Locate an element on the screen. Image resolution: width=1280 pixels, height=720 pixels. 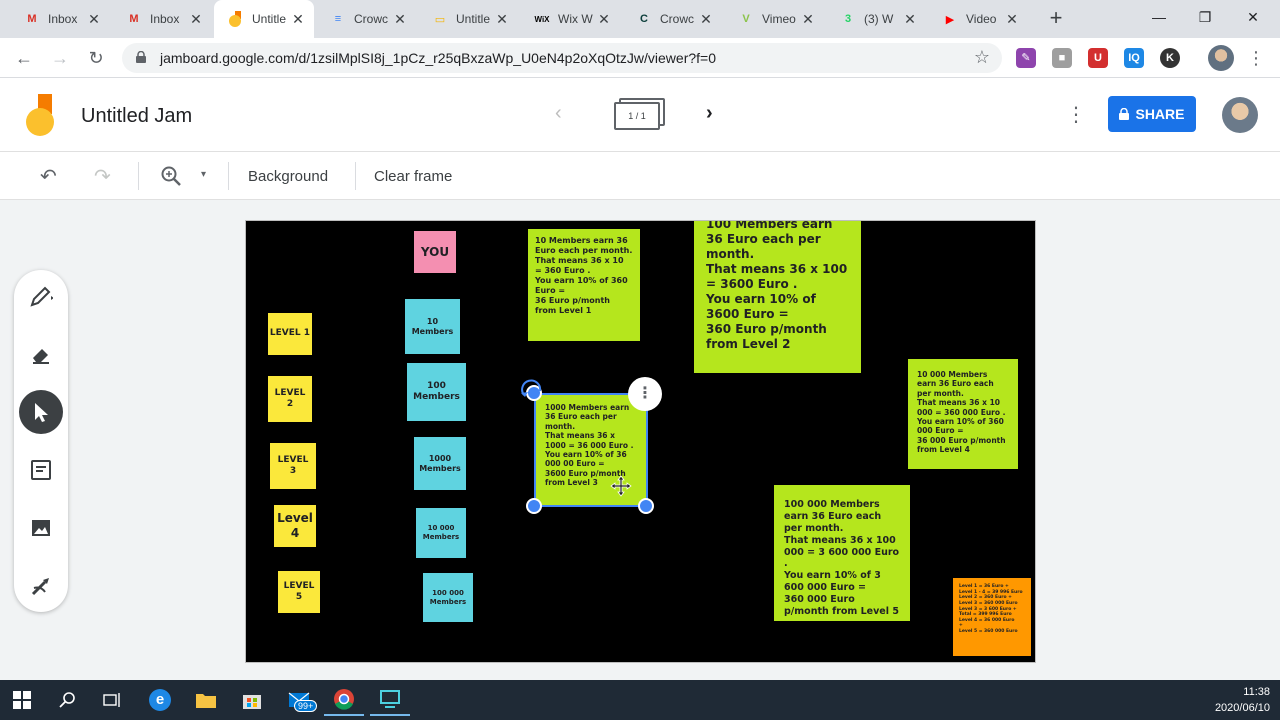
browser-tab: V Vimeo ✕ is located at coordinates (774, 19).